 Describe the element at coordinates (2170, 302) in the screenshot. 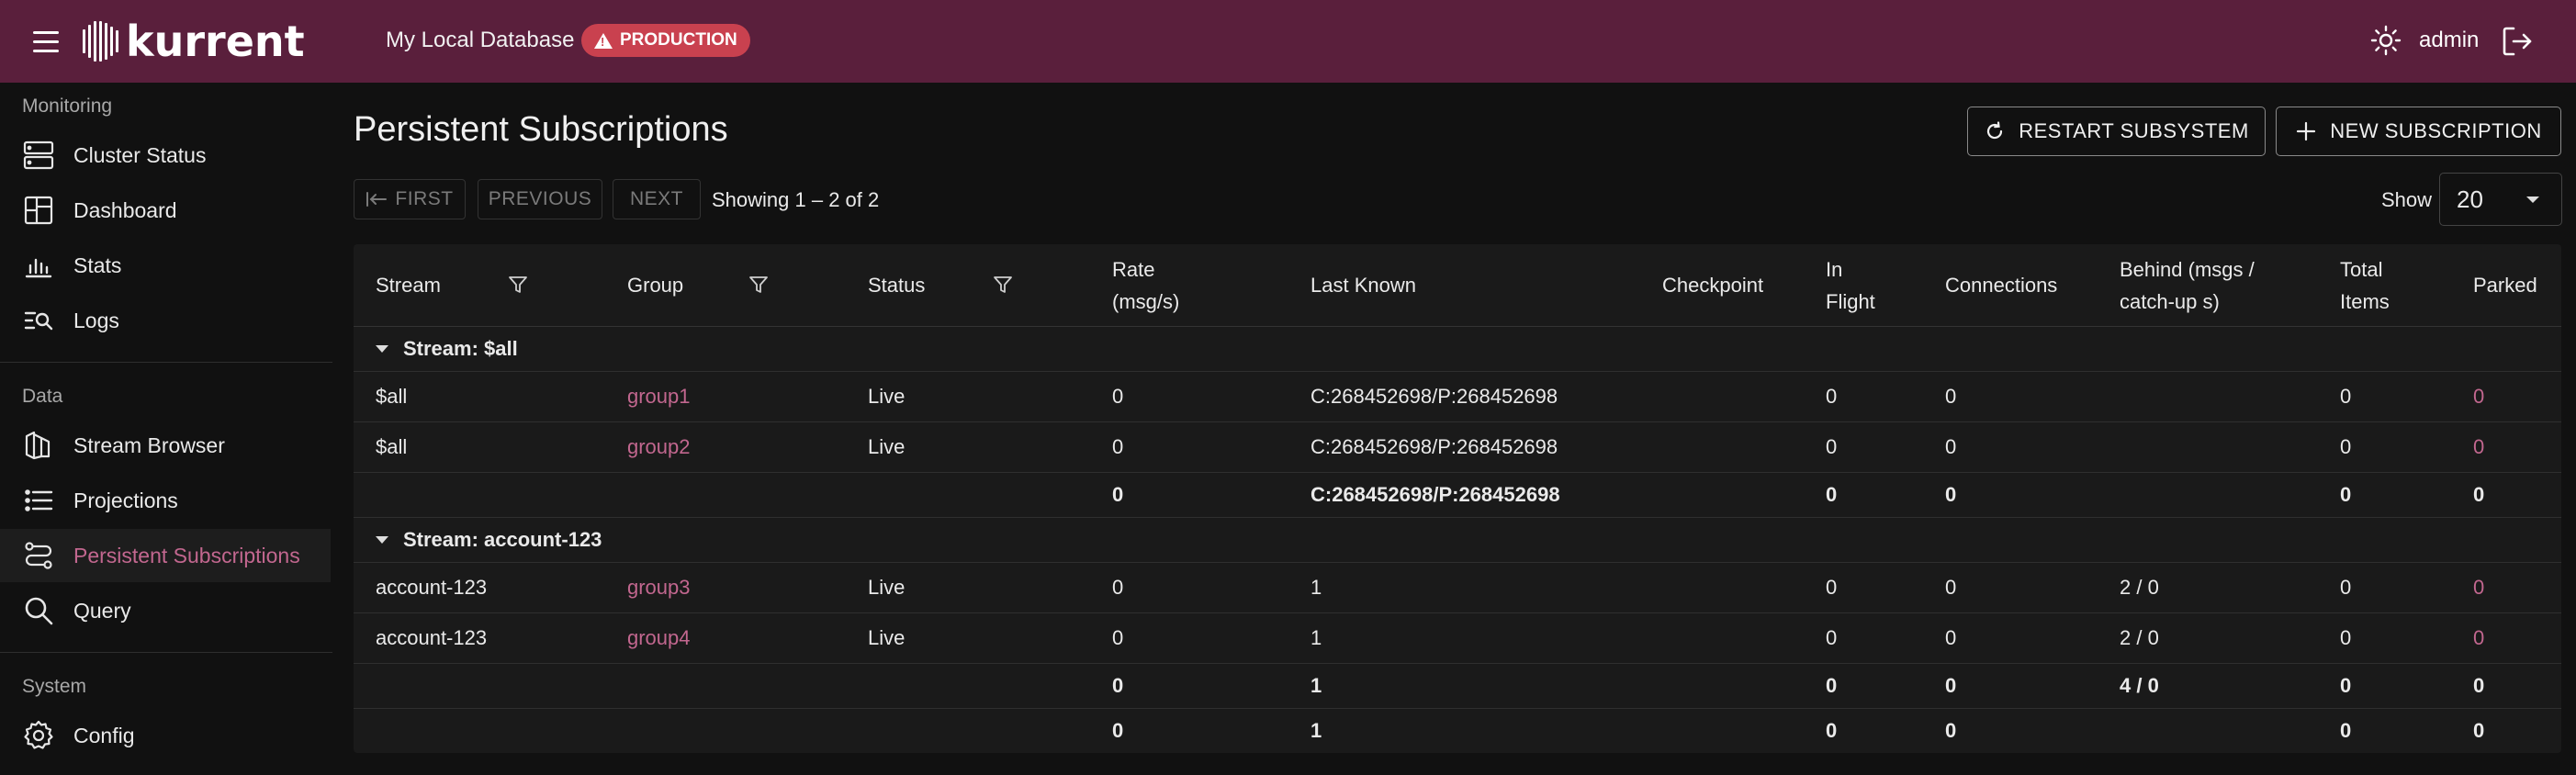

I see `col-header-behind-line2: catch-up s)` at that location.